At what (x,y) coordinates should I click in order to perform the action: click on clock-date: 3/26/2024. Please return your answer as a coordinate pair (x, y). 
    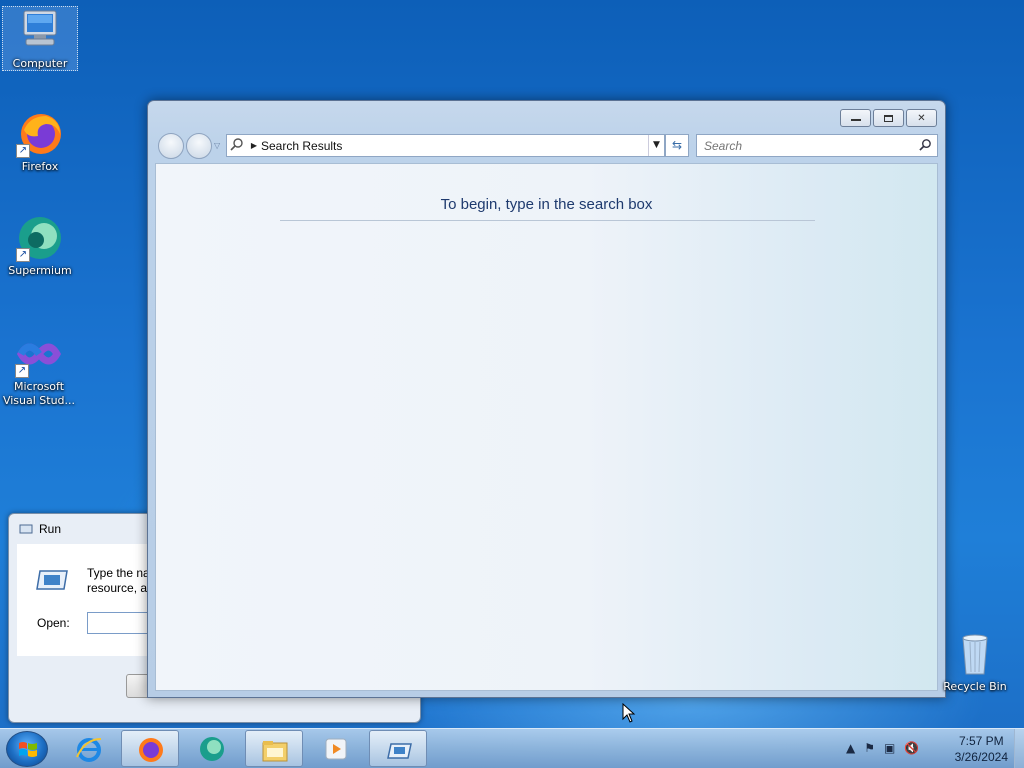
    Looking at the image, I should click on (981, 757).